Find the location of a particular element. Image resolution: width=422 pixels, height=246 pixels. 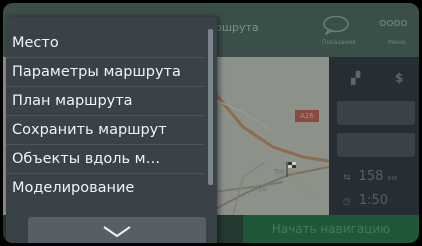

top-button-label-menu: Меню is located at coordinates (397, 42).